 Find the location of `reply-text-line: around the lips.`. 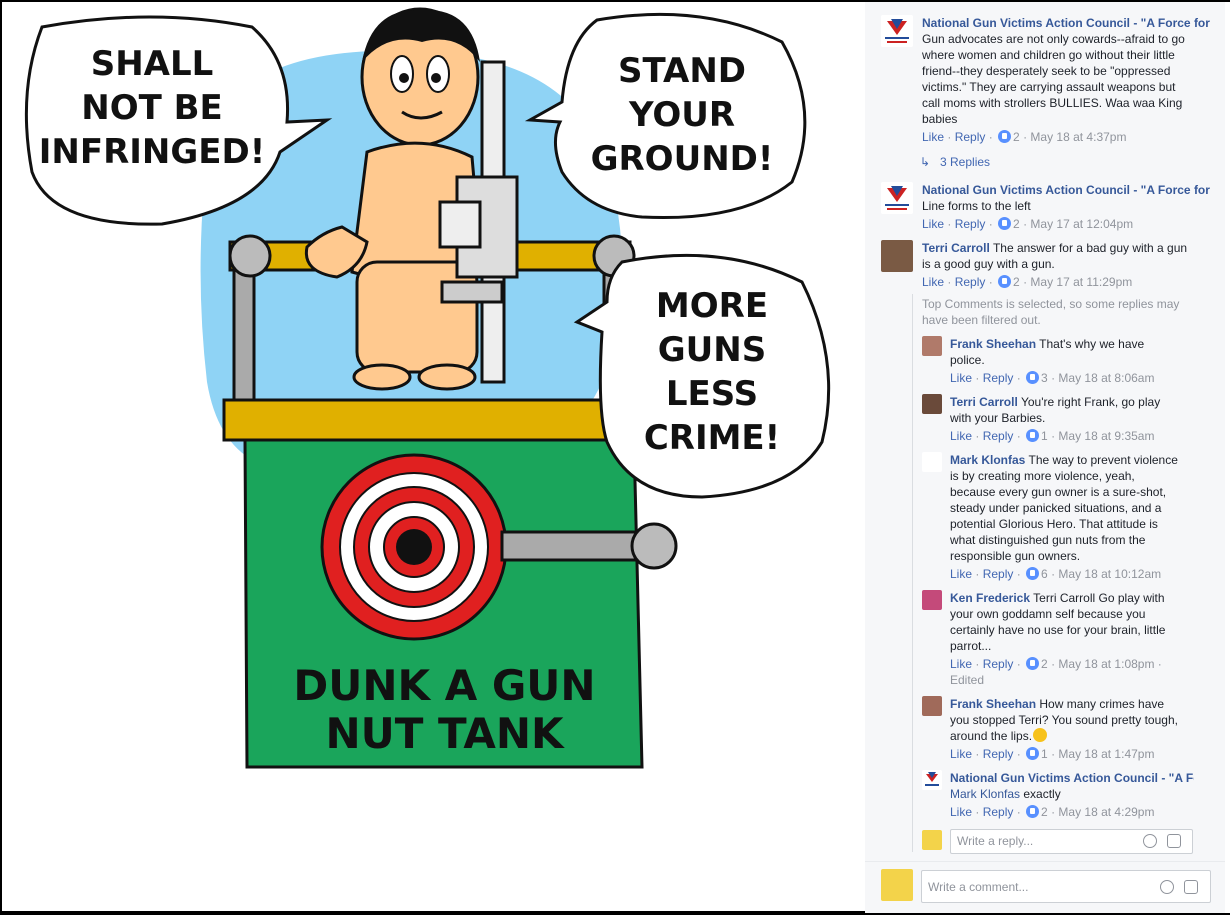

reply-text-line: around the lips. is located at coordinates (991, 736).